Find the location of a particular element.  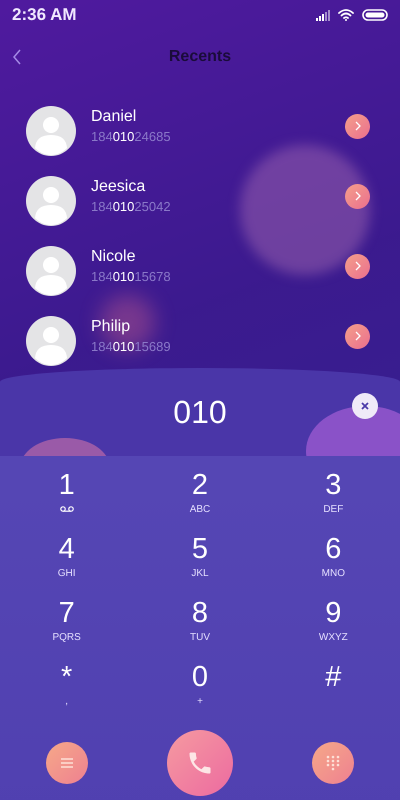

contact-name: Nicole is located at coordinates (113, 257).